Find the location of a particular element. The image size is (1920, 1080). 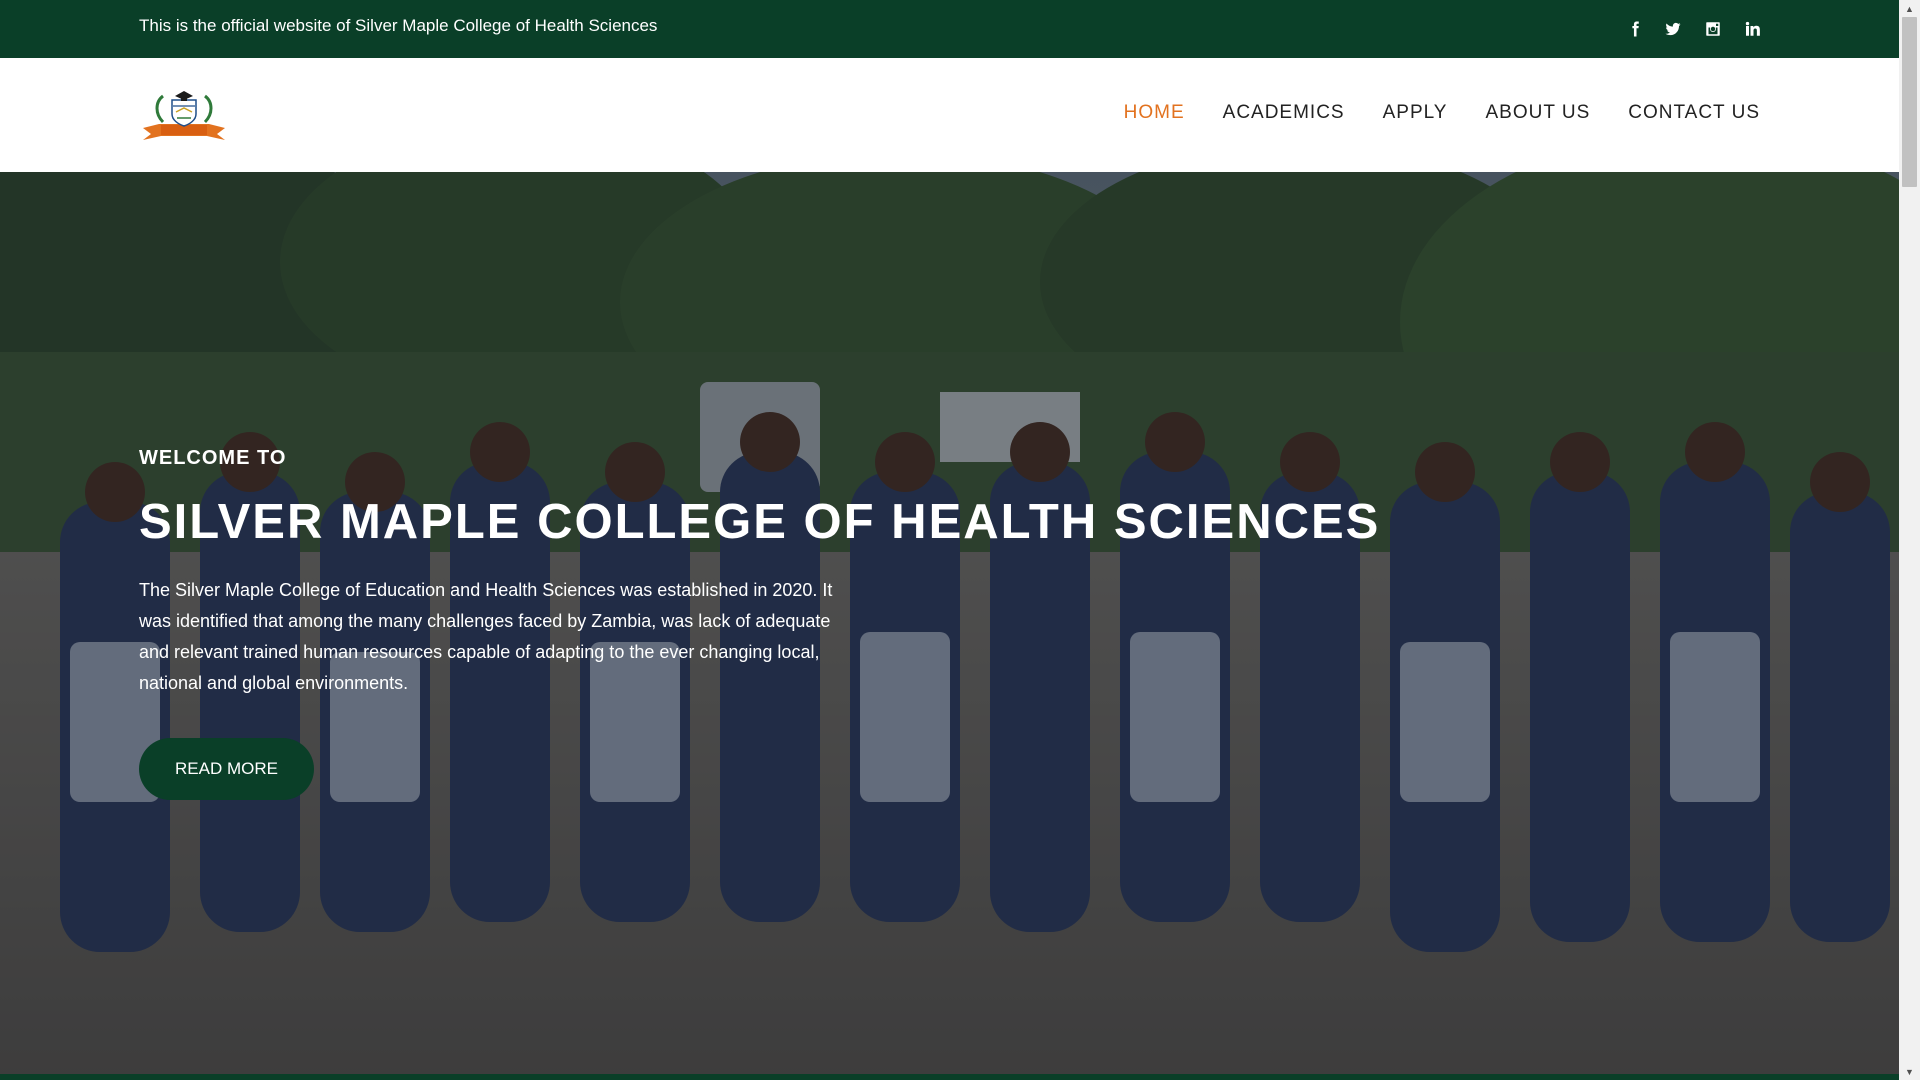

main-navigation: HOME ACADEMICS APPLY ABOUT US CONTACT US is located at coordinates (1442, 113).